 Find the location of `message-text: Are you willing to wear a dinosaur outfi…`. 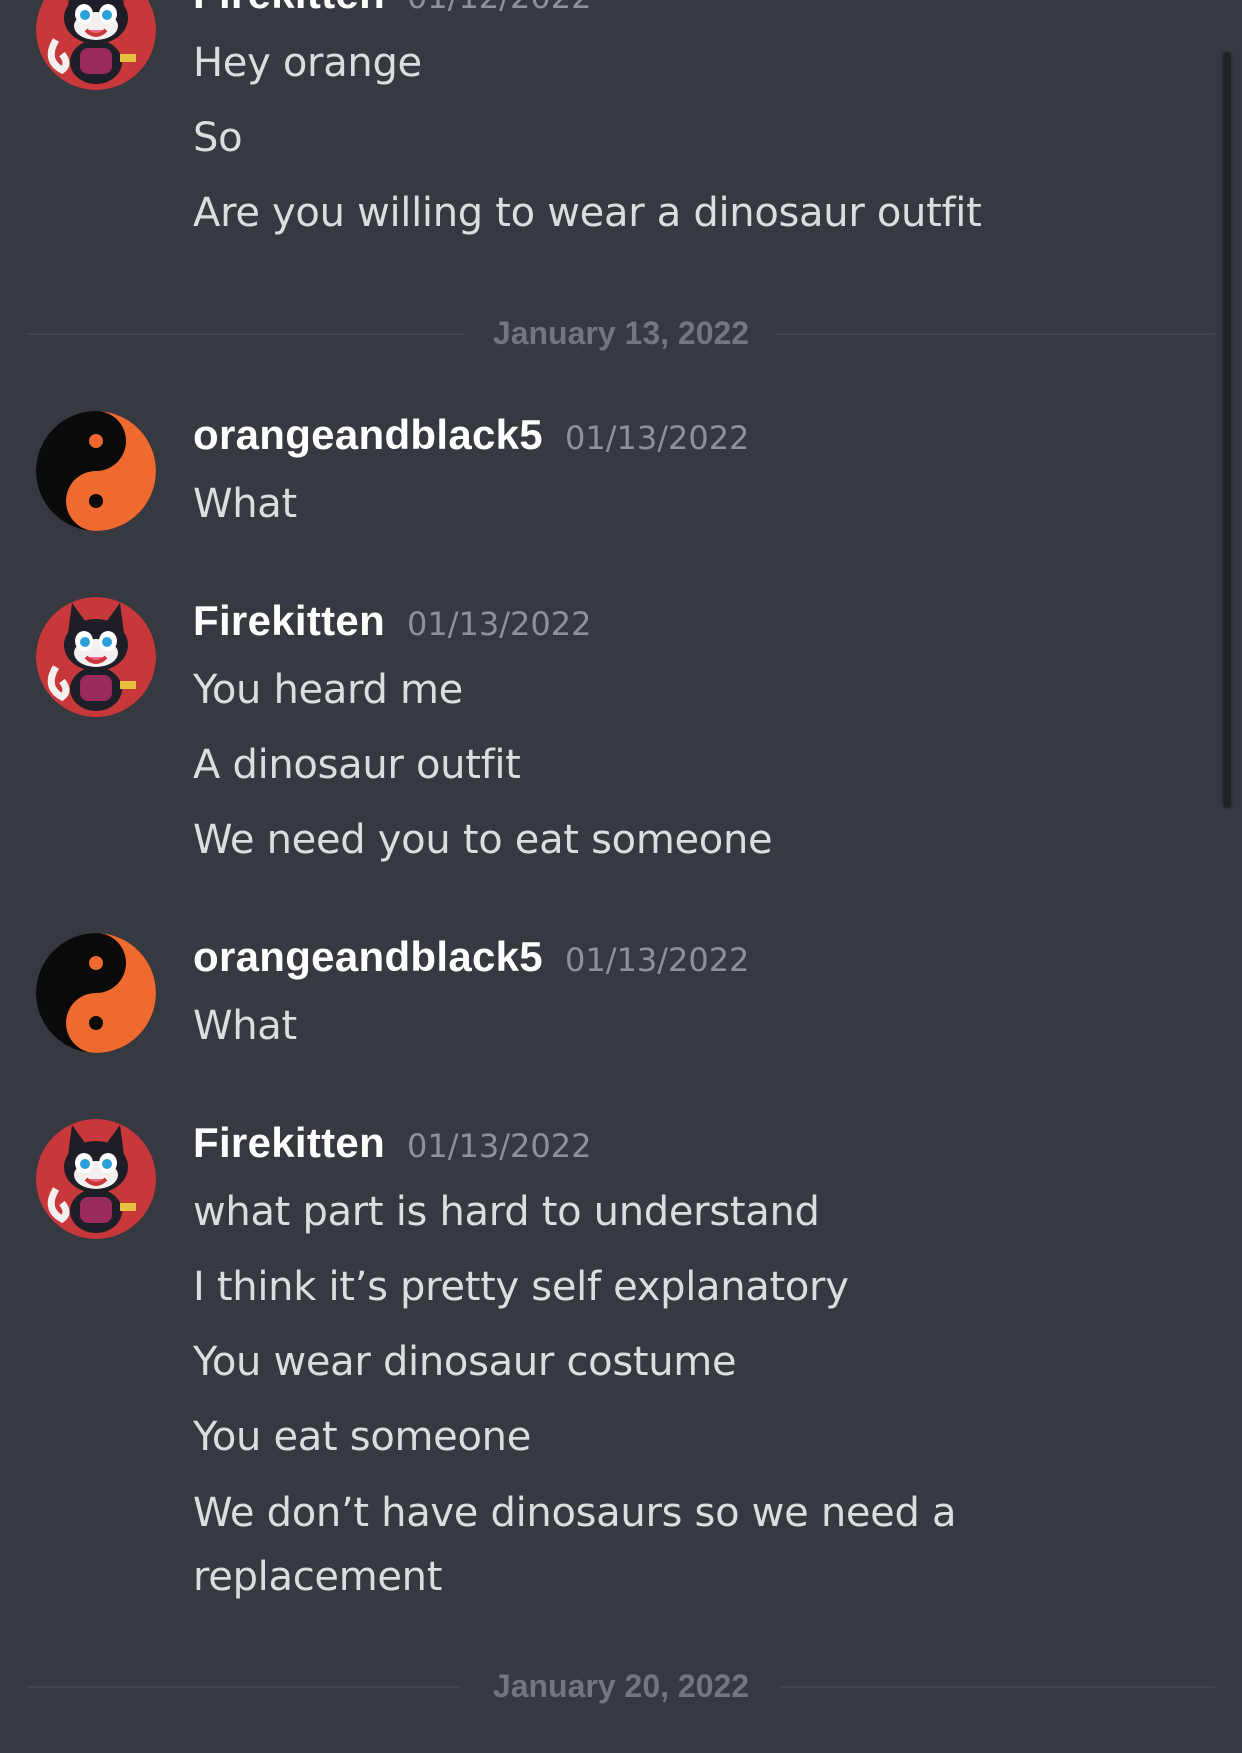

message-text: Are you willing to wear a dinosaur outfi… is located at coordinates (587, 213).